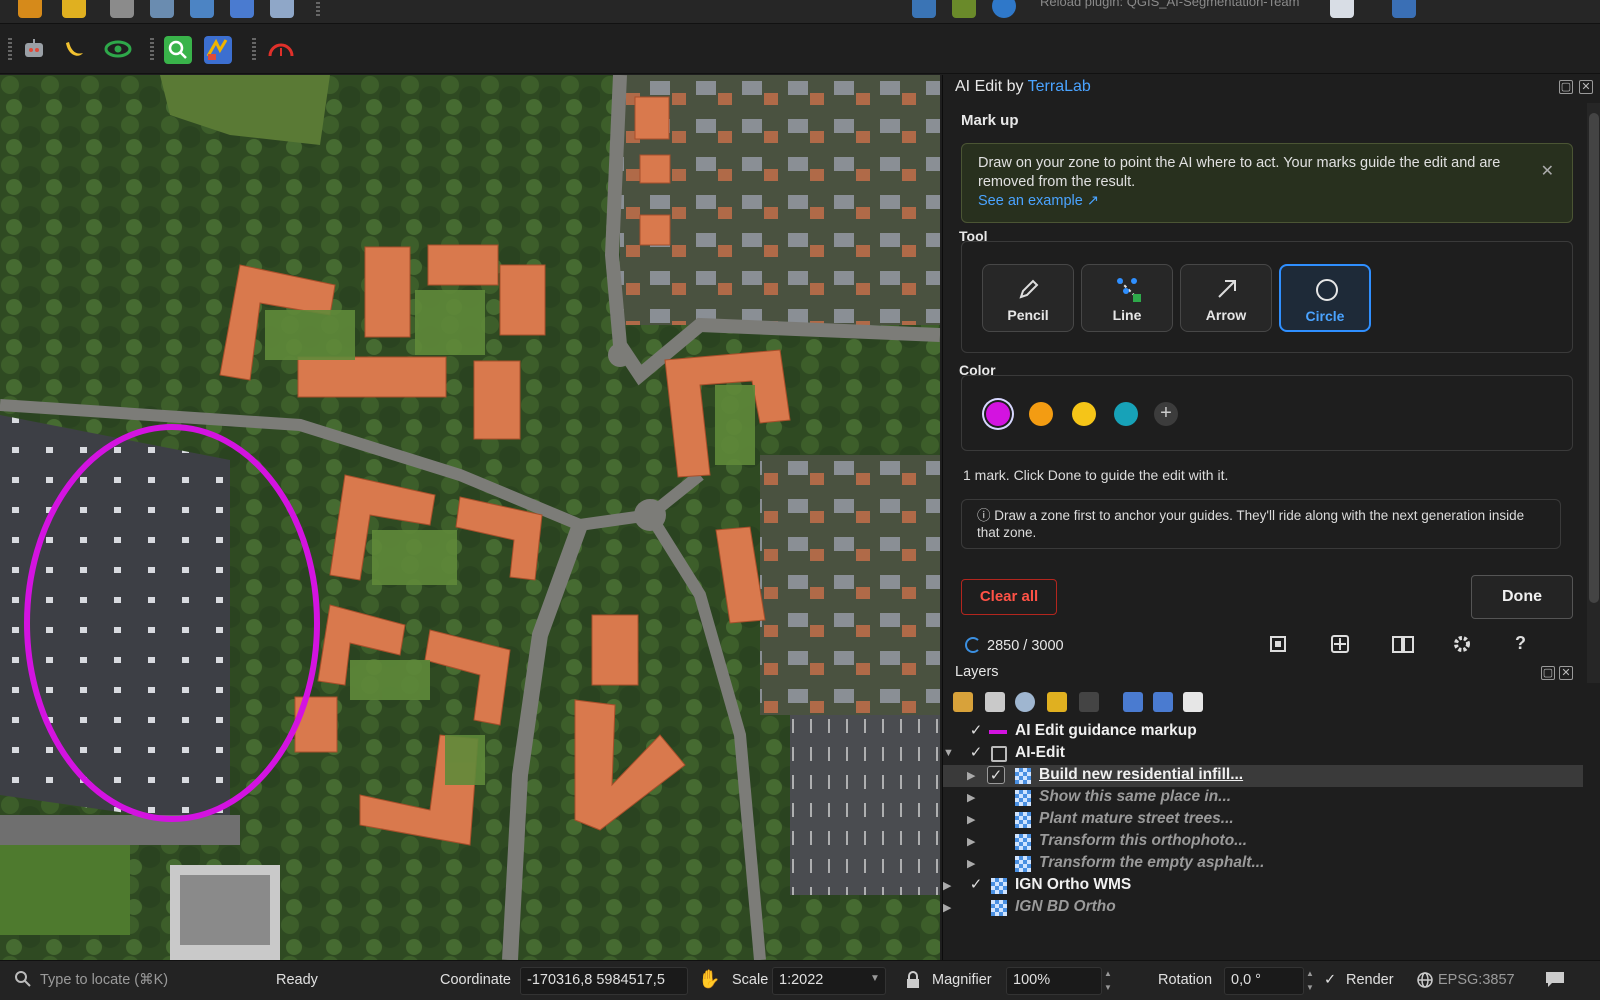  What do you see at coordinates (1263, 754) in the screenshot?
I see `layer-group-row: ▼ ✓ AI-Edit` at bounding box center [1263, 754].